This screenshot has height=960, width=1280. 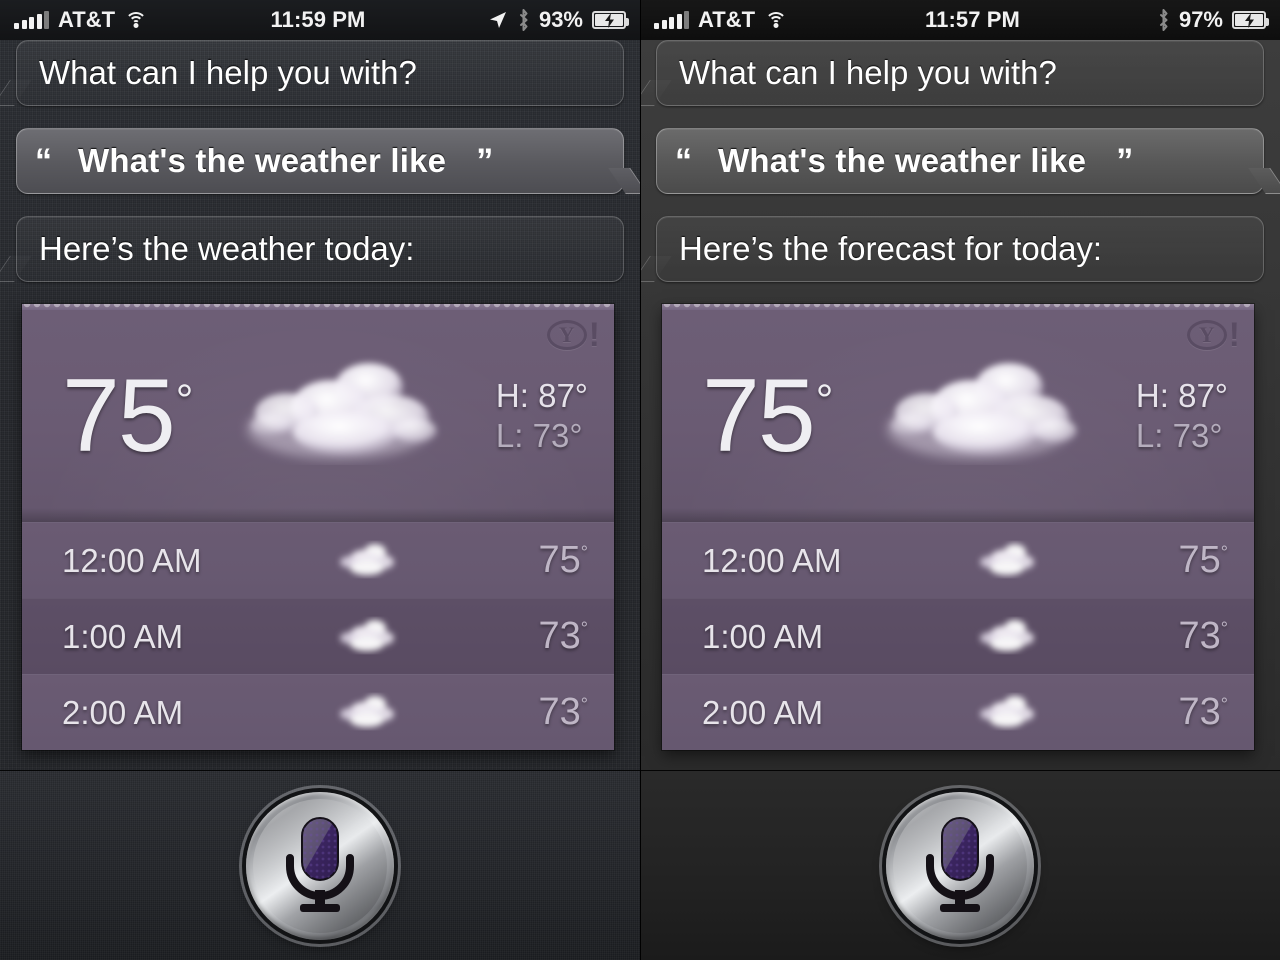 I want to click on low-label: L:, so click(x=509, y=435).